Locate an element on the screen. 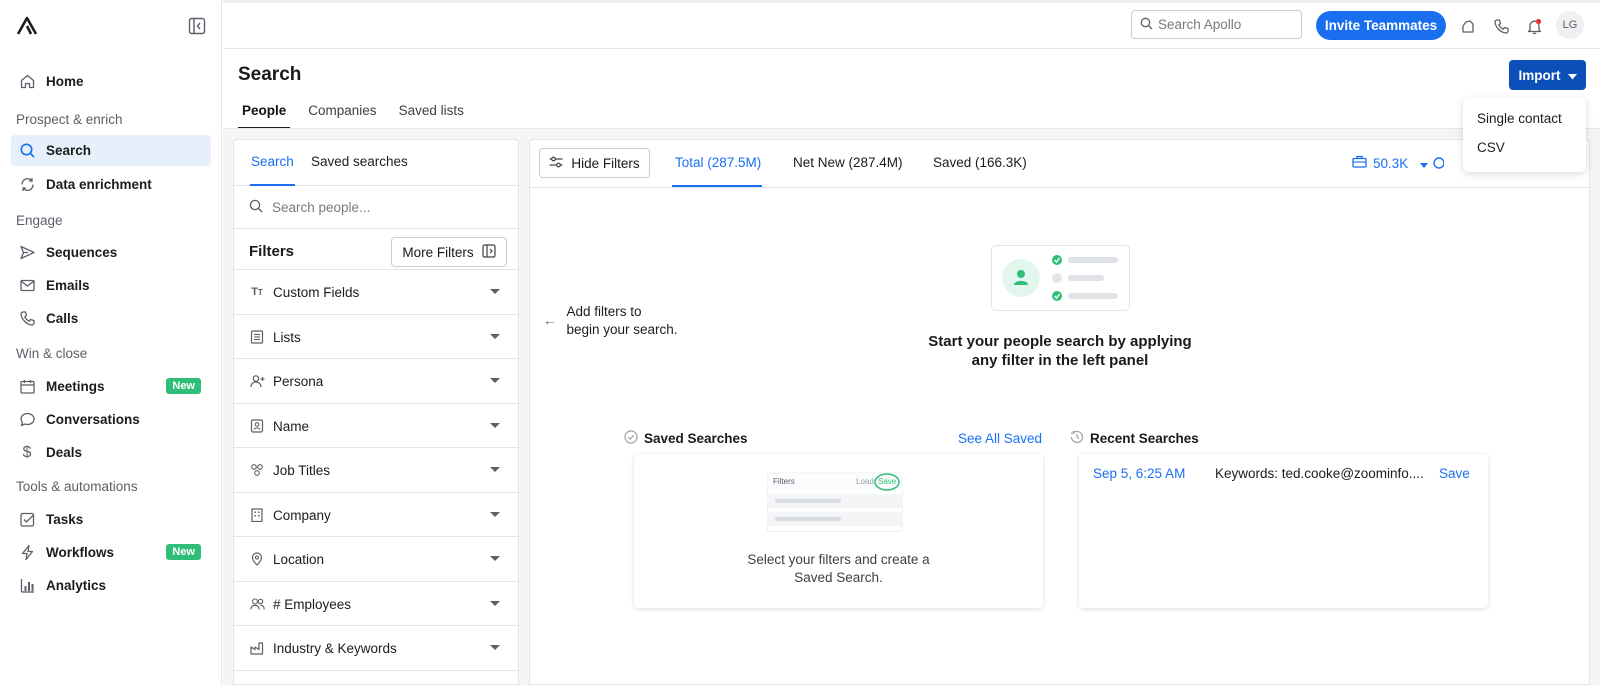 This screenshot has height=685, width=1600. filter-location: Location is located at coordinates (376, 558).